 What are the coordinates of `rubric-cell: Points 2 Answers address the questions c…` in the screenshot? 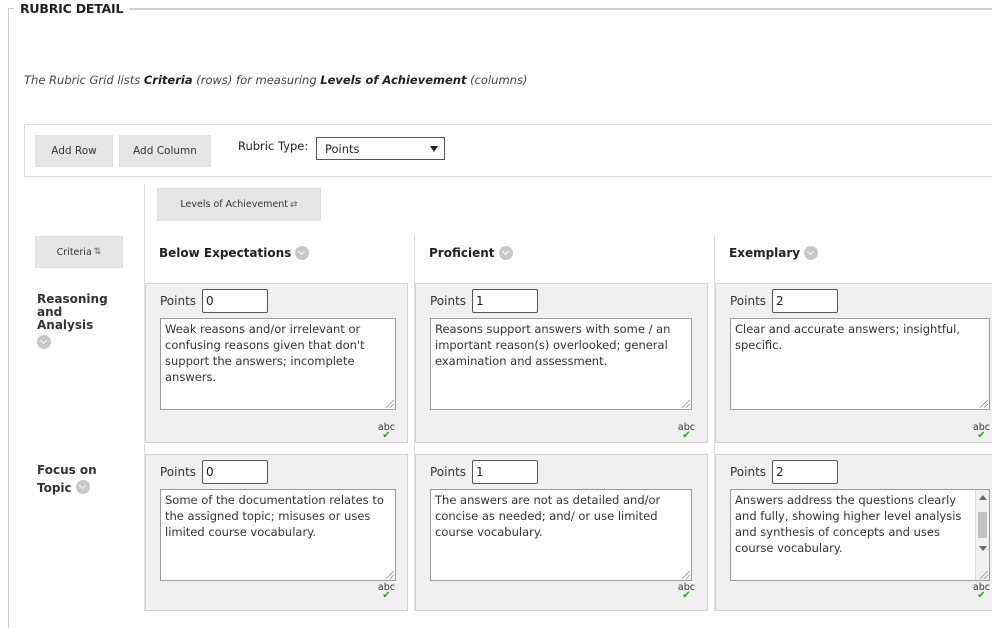 It's located at (853, 532).